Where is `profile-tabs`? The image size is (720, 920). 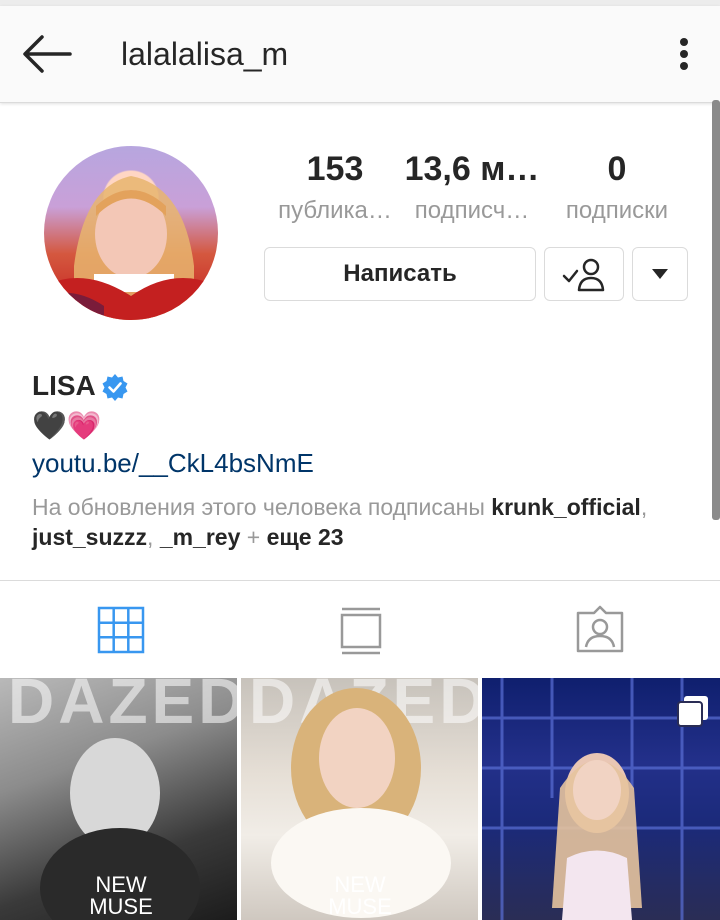 profile-tabs is located at coordinates (360, 628).